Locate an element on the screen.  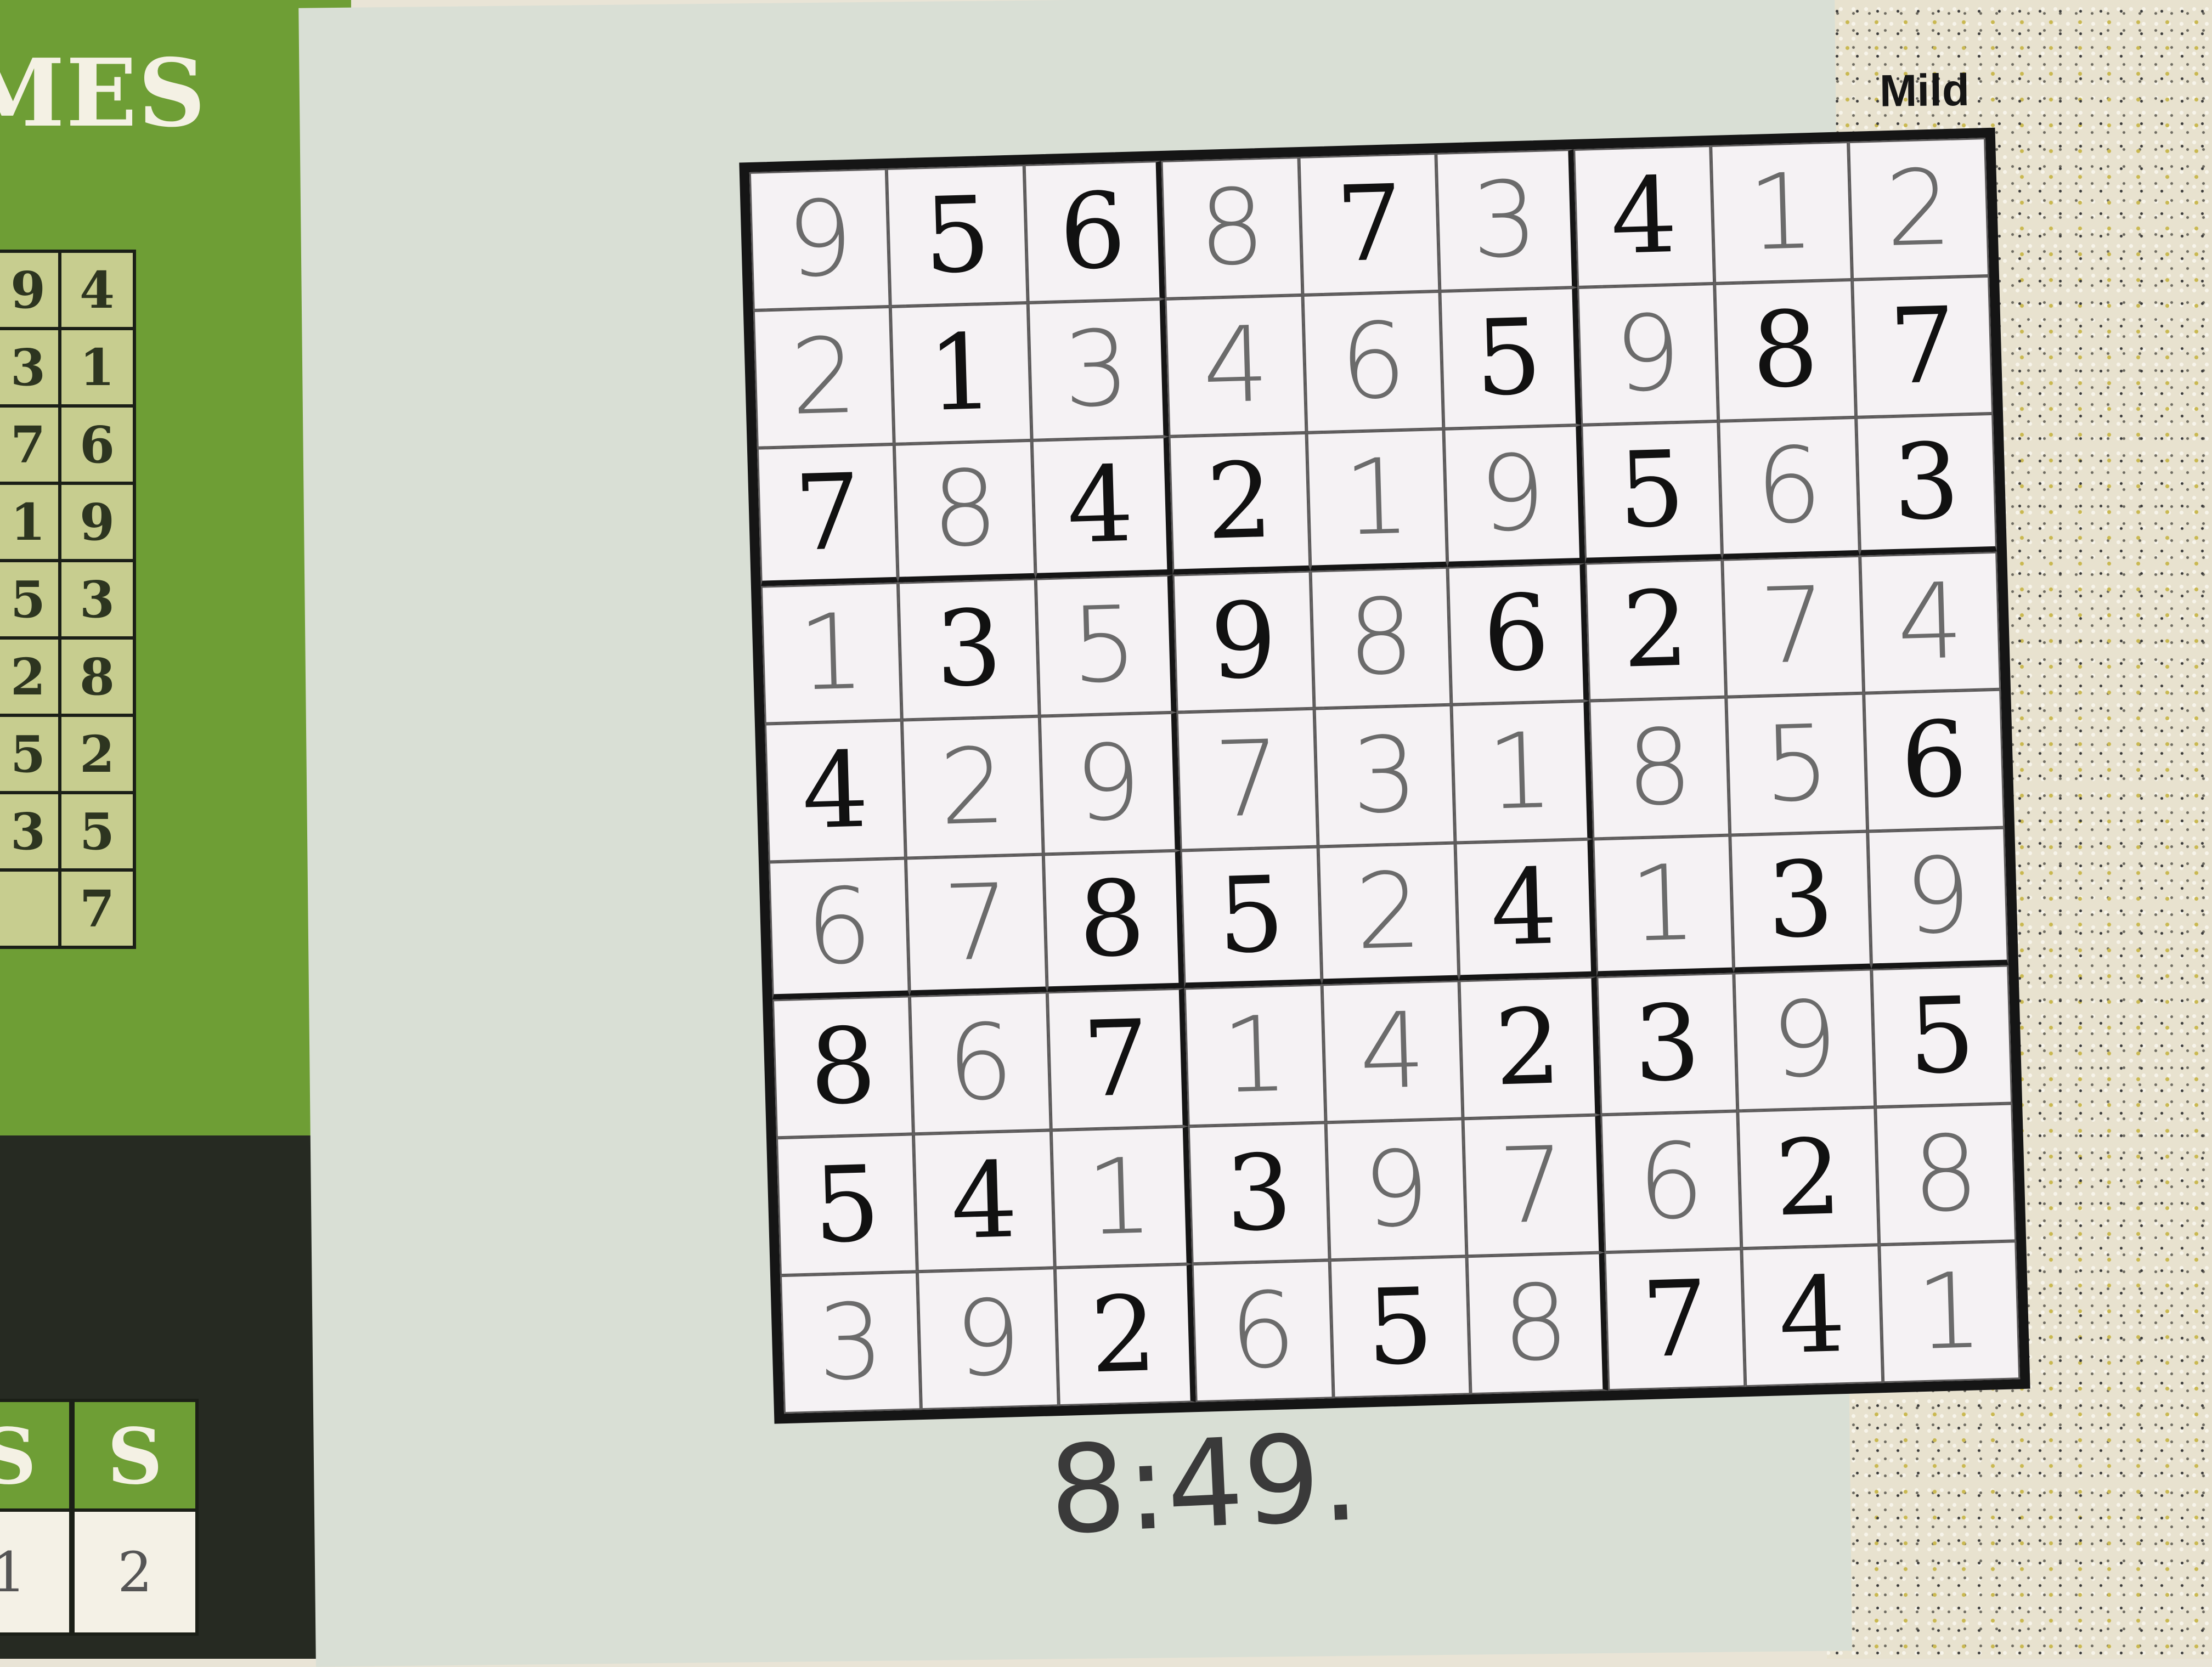
mini-grid-cell: 8 is located at coordinates (97, 677).